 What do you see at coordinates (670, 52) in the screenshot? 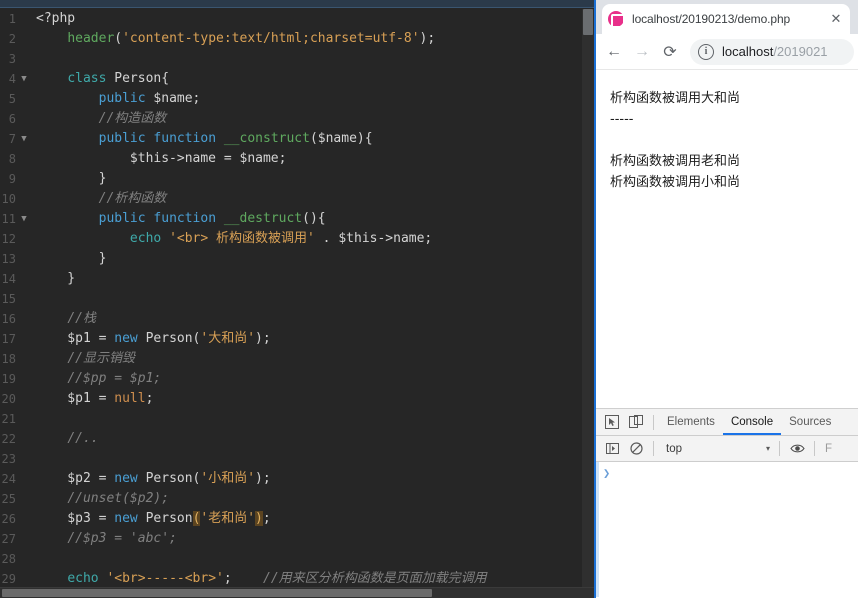
I see `reload-icon: ⟳` at bounding box center [670, 52].